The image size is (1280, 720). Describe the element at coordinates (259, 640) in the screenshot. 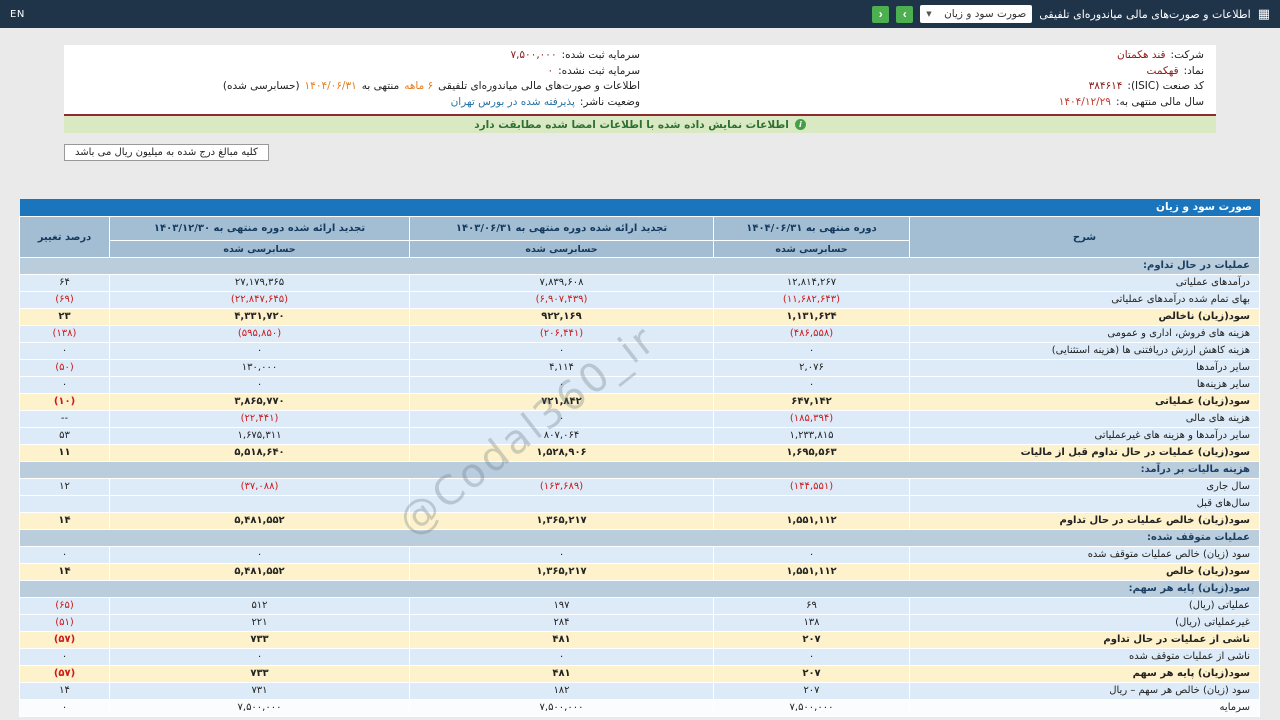

I see `row-value: ۷۳۳` at that location.